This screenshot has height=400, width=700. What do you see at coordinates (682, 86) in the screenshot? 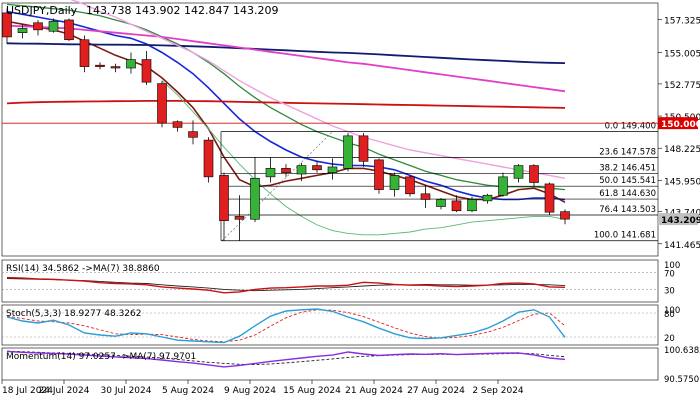
I see `price-axis-label: 152.775` at bounding box center [682, 86].